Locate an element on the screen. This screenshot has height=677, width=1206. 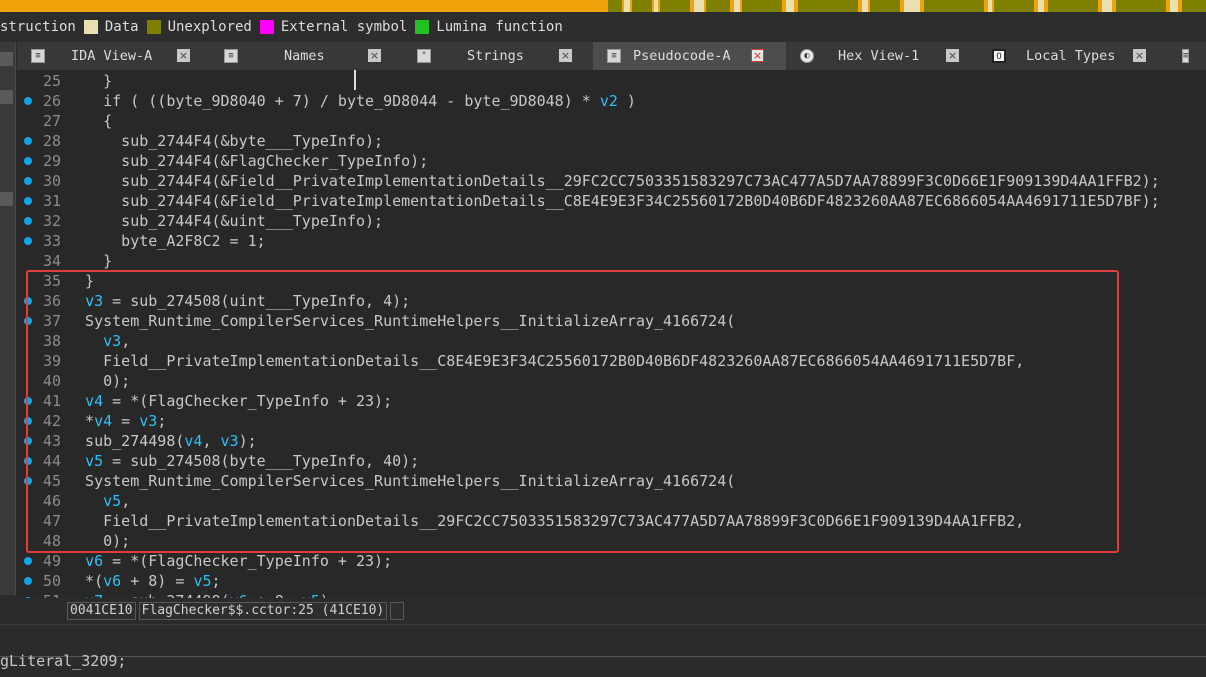
line-number: 35 is located at coordinates (51, 281).